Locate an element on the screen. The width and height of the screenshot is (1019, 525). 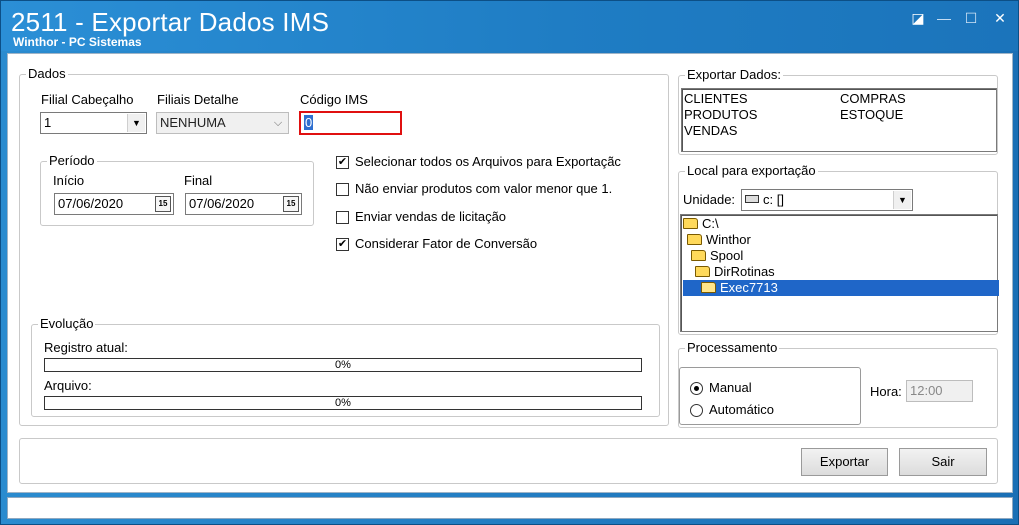
hora-input: 12:00 is located at coordinates (939, 391).